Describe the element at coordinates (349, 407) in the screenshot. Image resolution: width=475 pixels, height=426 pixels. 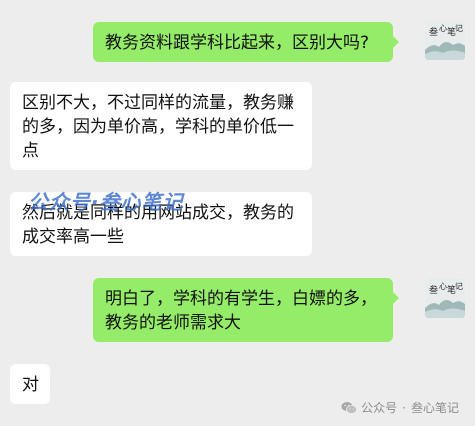
I see `wechat-icon` at that location.